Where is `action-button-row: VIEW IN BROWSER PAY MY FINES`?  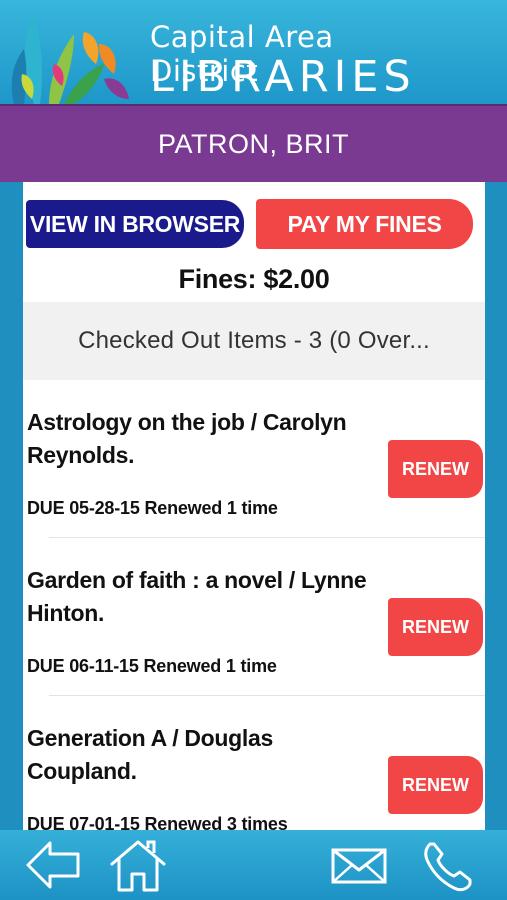
action-button-row: VIEW IN BROWSER PAY MY FINES is located at coordinates (249, 224).